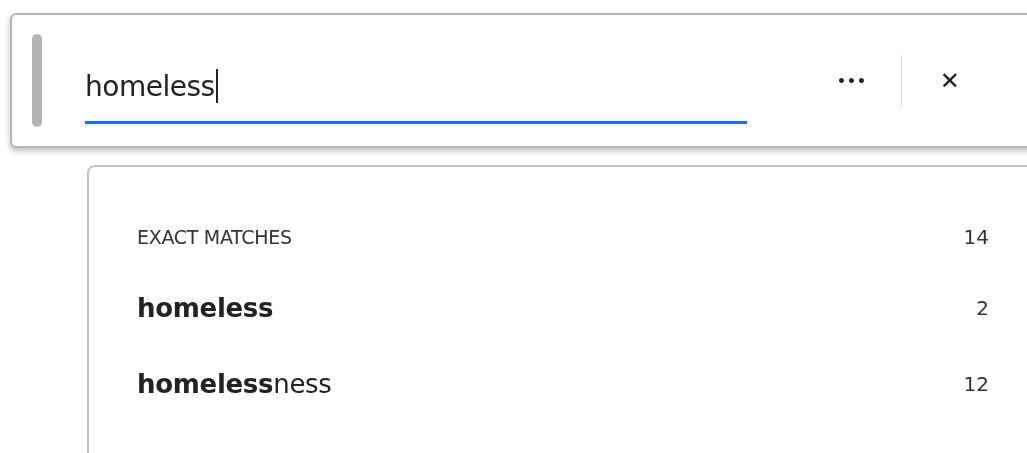 The height and width of the screenshot is (453, 1027). What do you see at coordinates (416, 87) in the screenshot?
I see `search-field: homeless` at bounding box center [416, 87].